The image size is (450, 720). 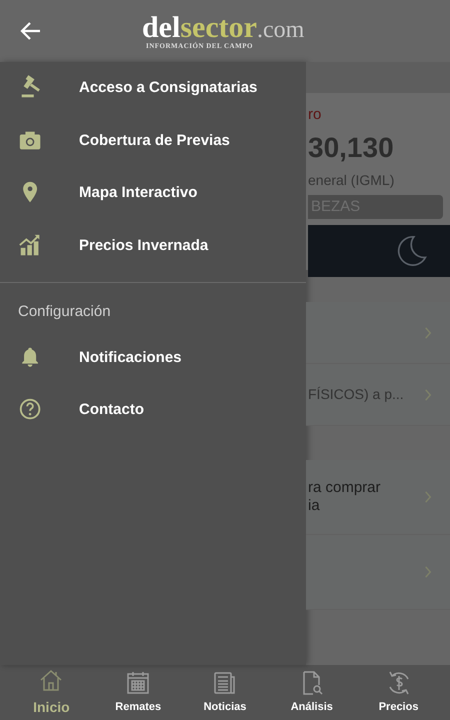 I want to click on nav-tab: Inicio, so click(x=51, y=692).